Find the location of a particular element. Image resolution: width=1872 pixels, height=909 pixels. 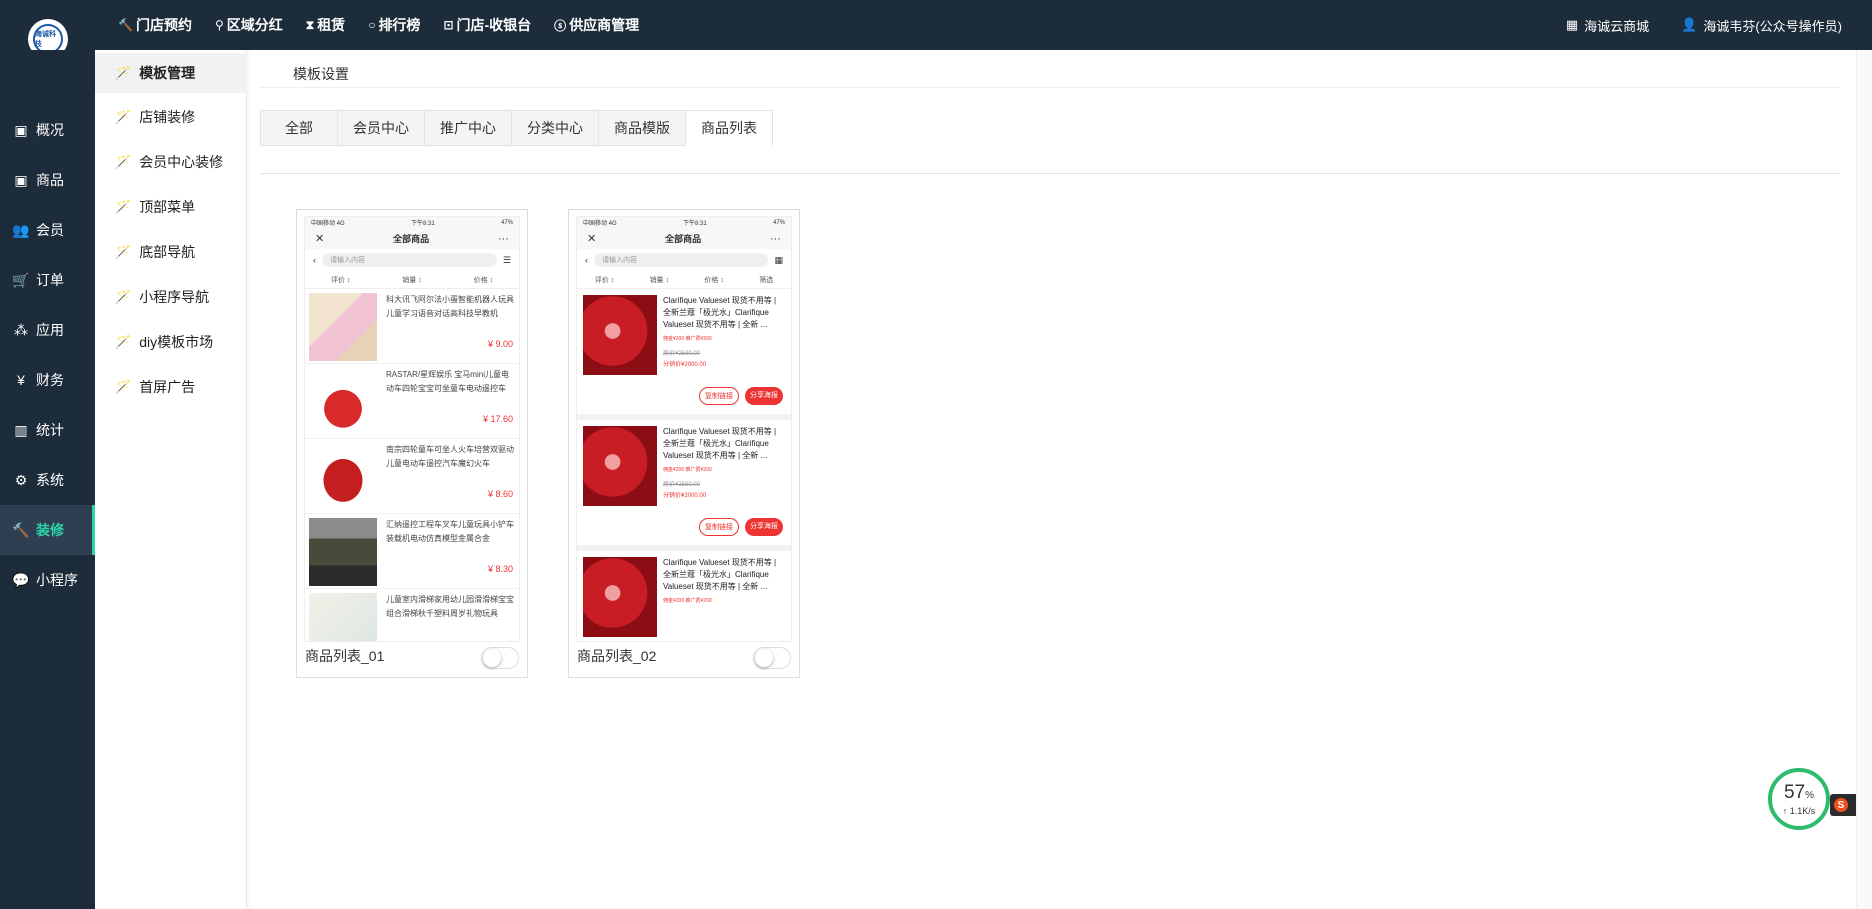

submenu-item-splash-ad: 🪄 首屏广告 is located at coordinates (171, 387).